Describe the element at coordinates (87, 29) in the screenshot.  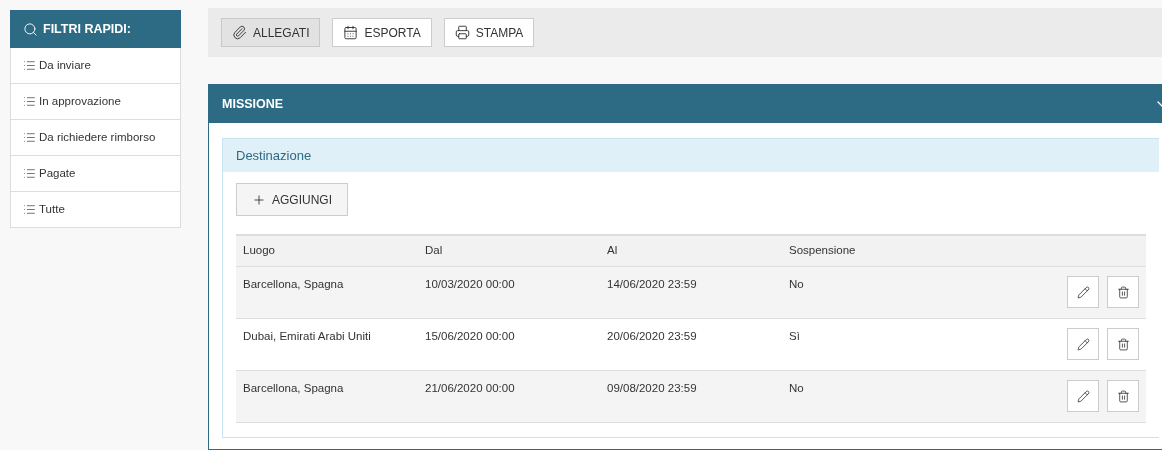
I see `sidebar-title: FILTRI RAPIDI:` at that location.